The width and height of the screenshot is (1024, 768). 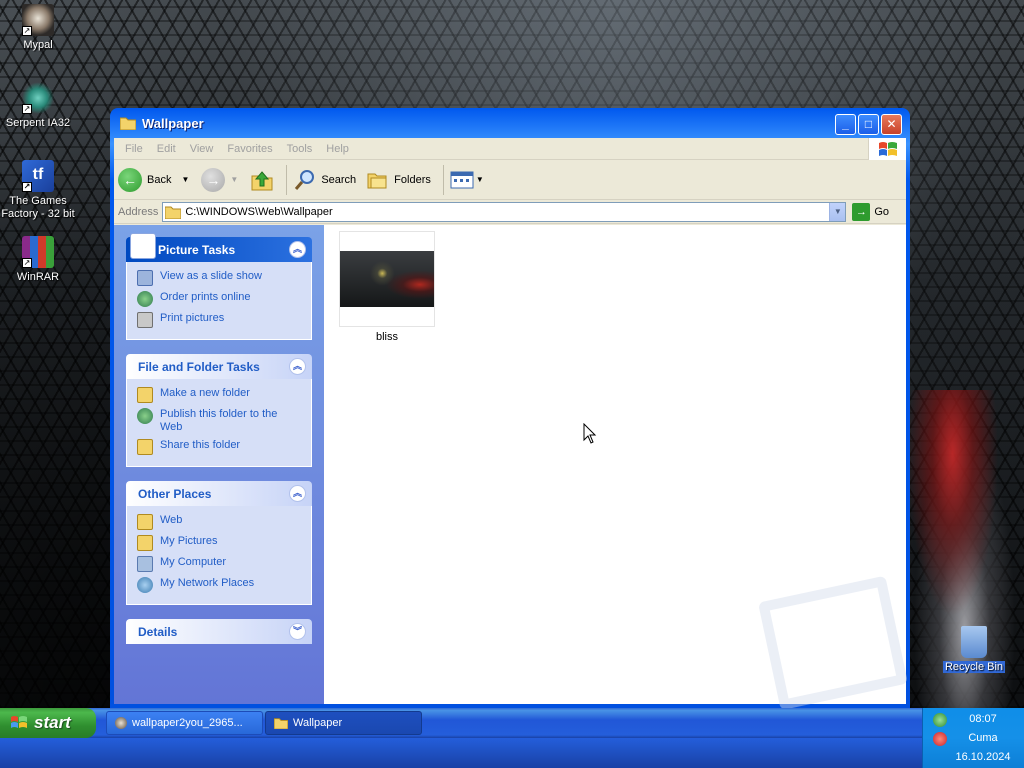 I want to click on place-my-pictures: My Pictures, so click(x=219, y=543).